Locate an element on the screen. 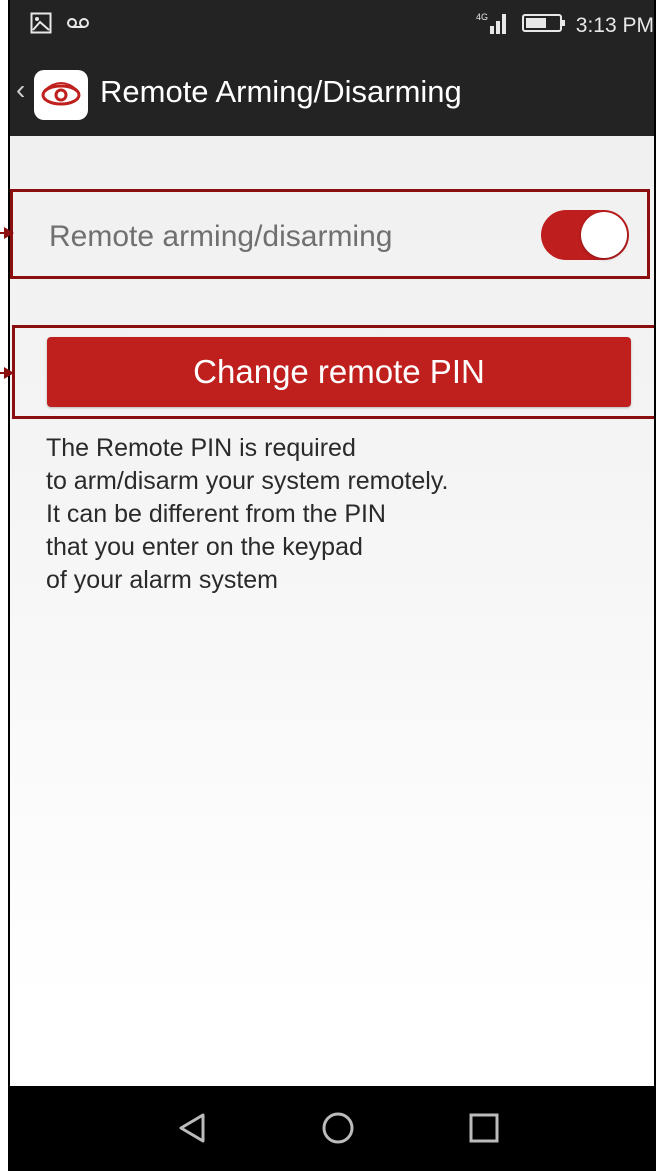 The width and height of the screenshot is (661, 1171). battery-icon is located at coordinates (543, 26).